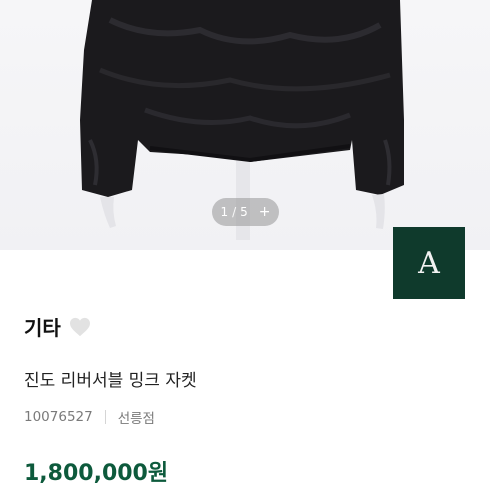 The height and width of the screenshot is (490, 490). What do you see at coordinates (42, 326) in the screenshot?
I see `brand-name: 기타` at bounding box center [42, 326].